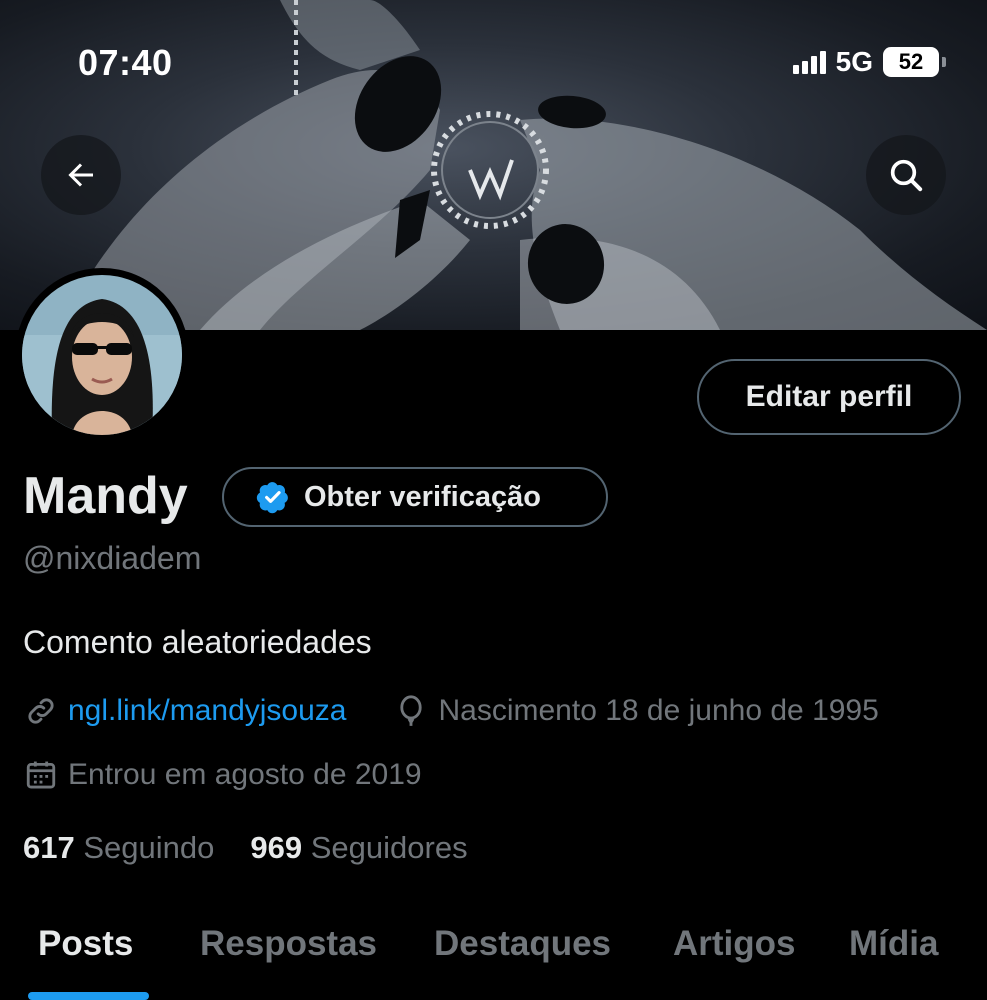 This screenshot has width=987, height=1000. I want to click on search-icon, so click(906, 175).